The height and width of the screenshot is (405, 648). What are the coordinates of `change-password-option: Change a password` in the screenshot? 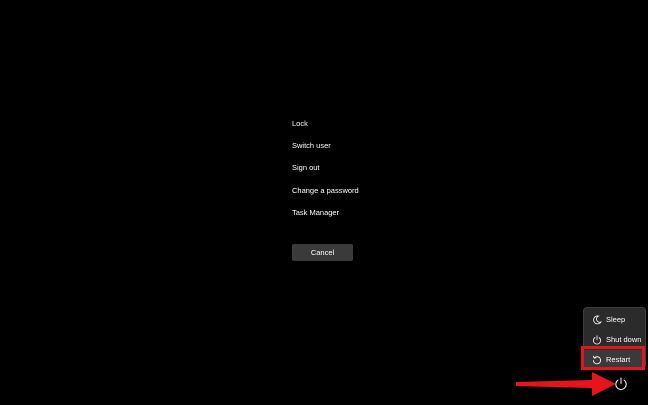 It's located at (346, 191).